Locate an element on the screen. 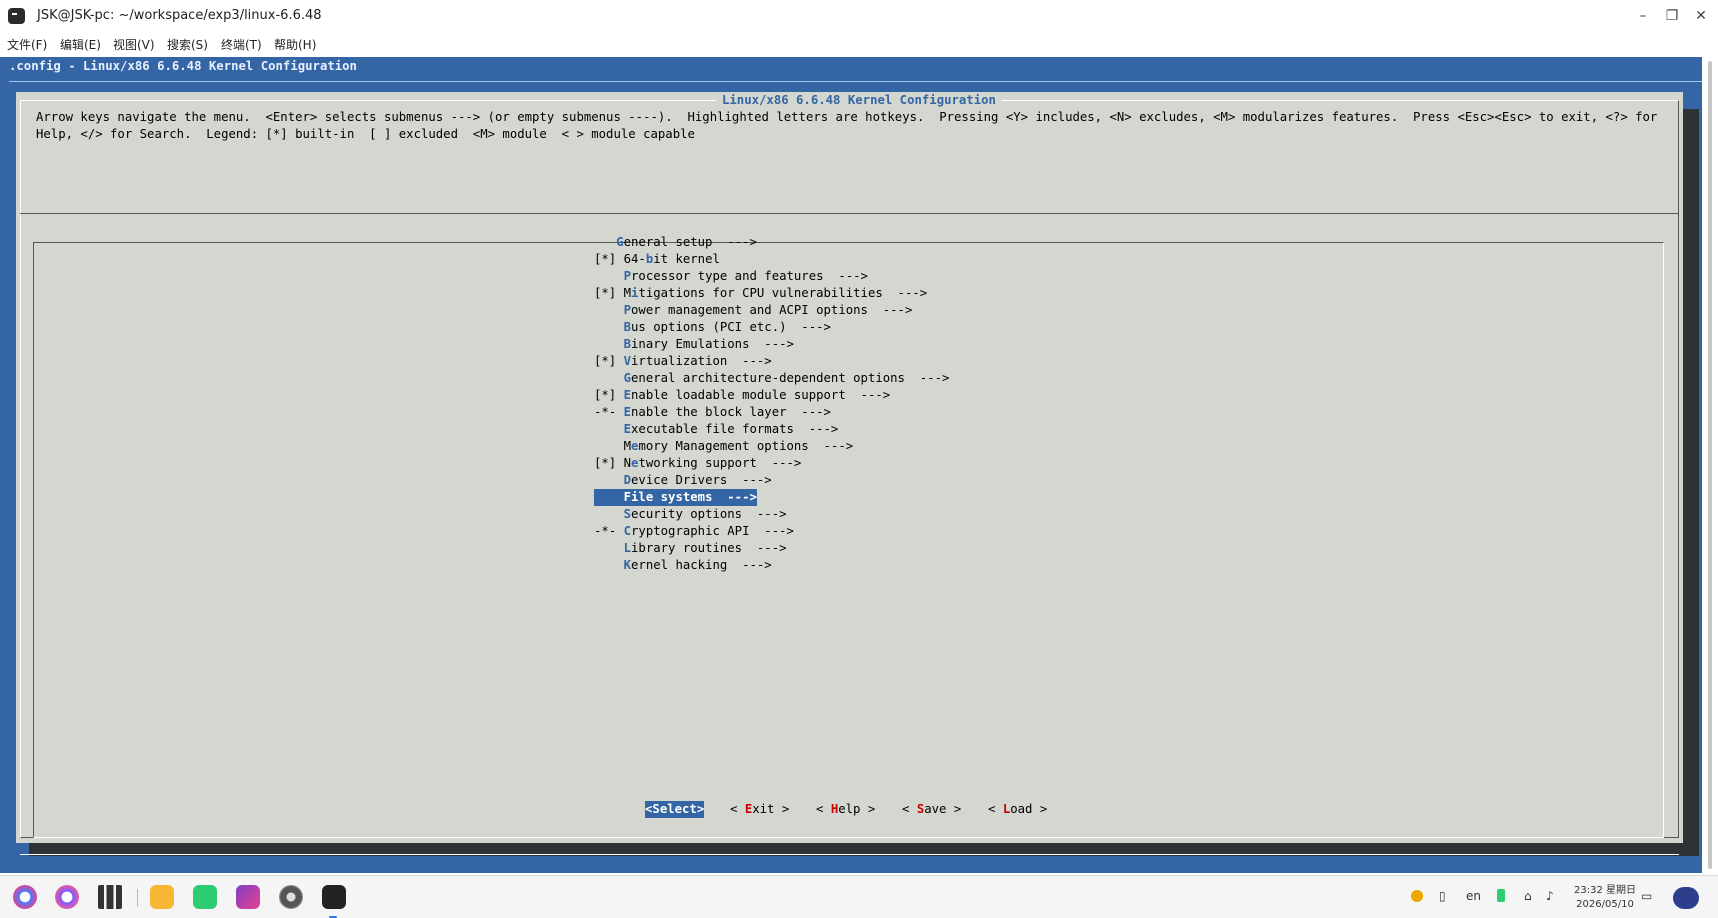  entry-hotkey: P is located at coordinates (627, 276).